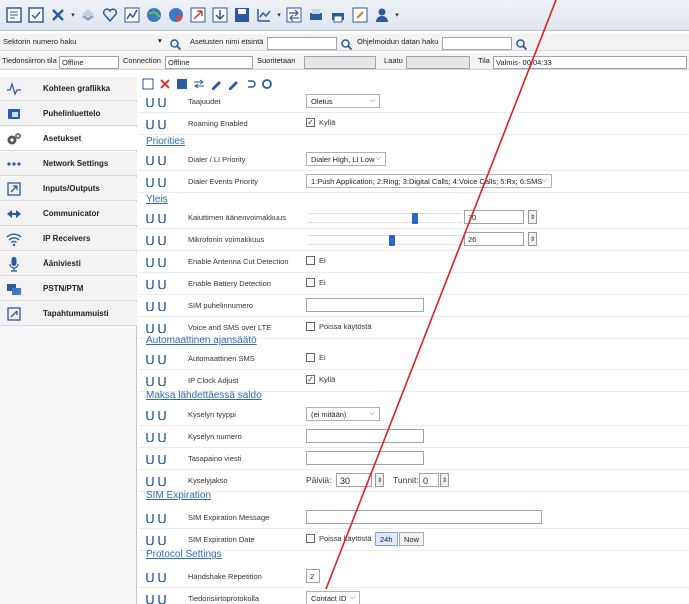 The width and height of the screenshot is (689, 604). What do you see at coordinates (62, 263) in the screenshot?
I see `sidebar-item-label: Ääniviesti` at bounding box center [62, 263].